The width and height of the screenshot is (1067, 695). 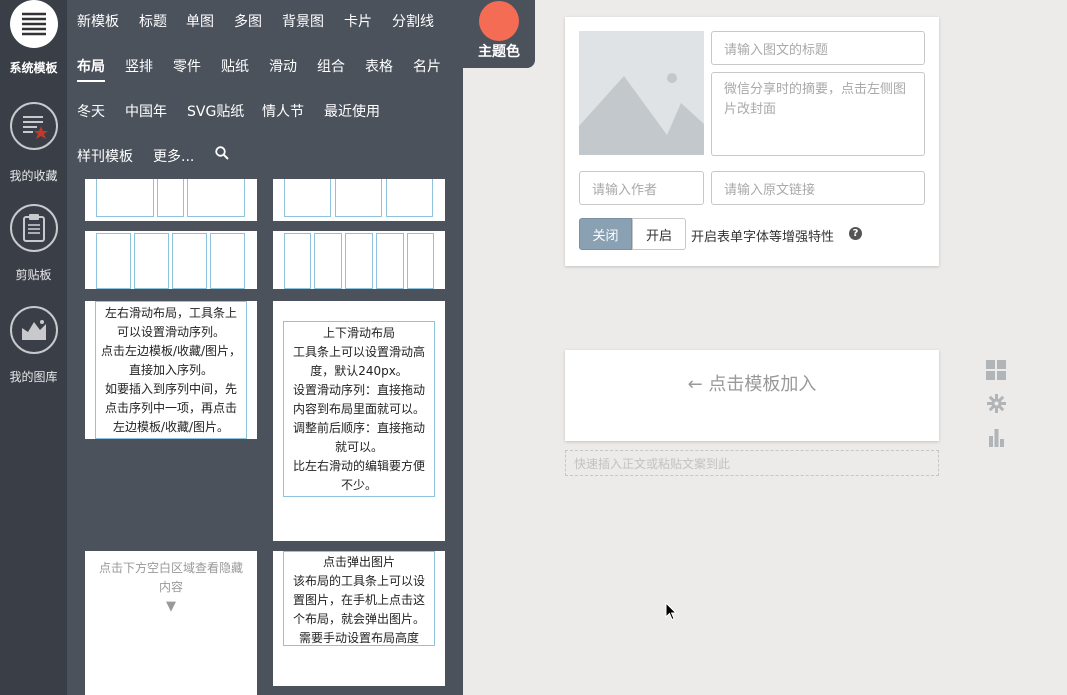 I want to click on tab-stickers: 贴纸, so click(x=235, y=66).